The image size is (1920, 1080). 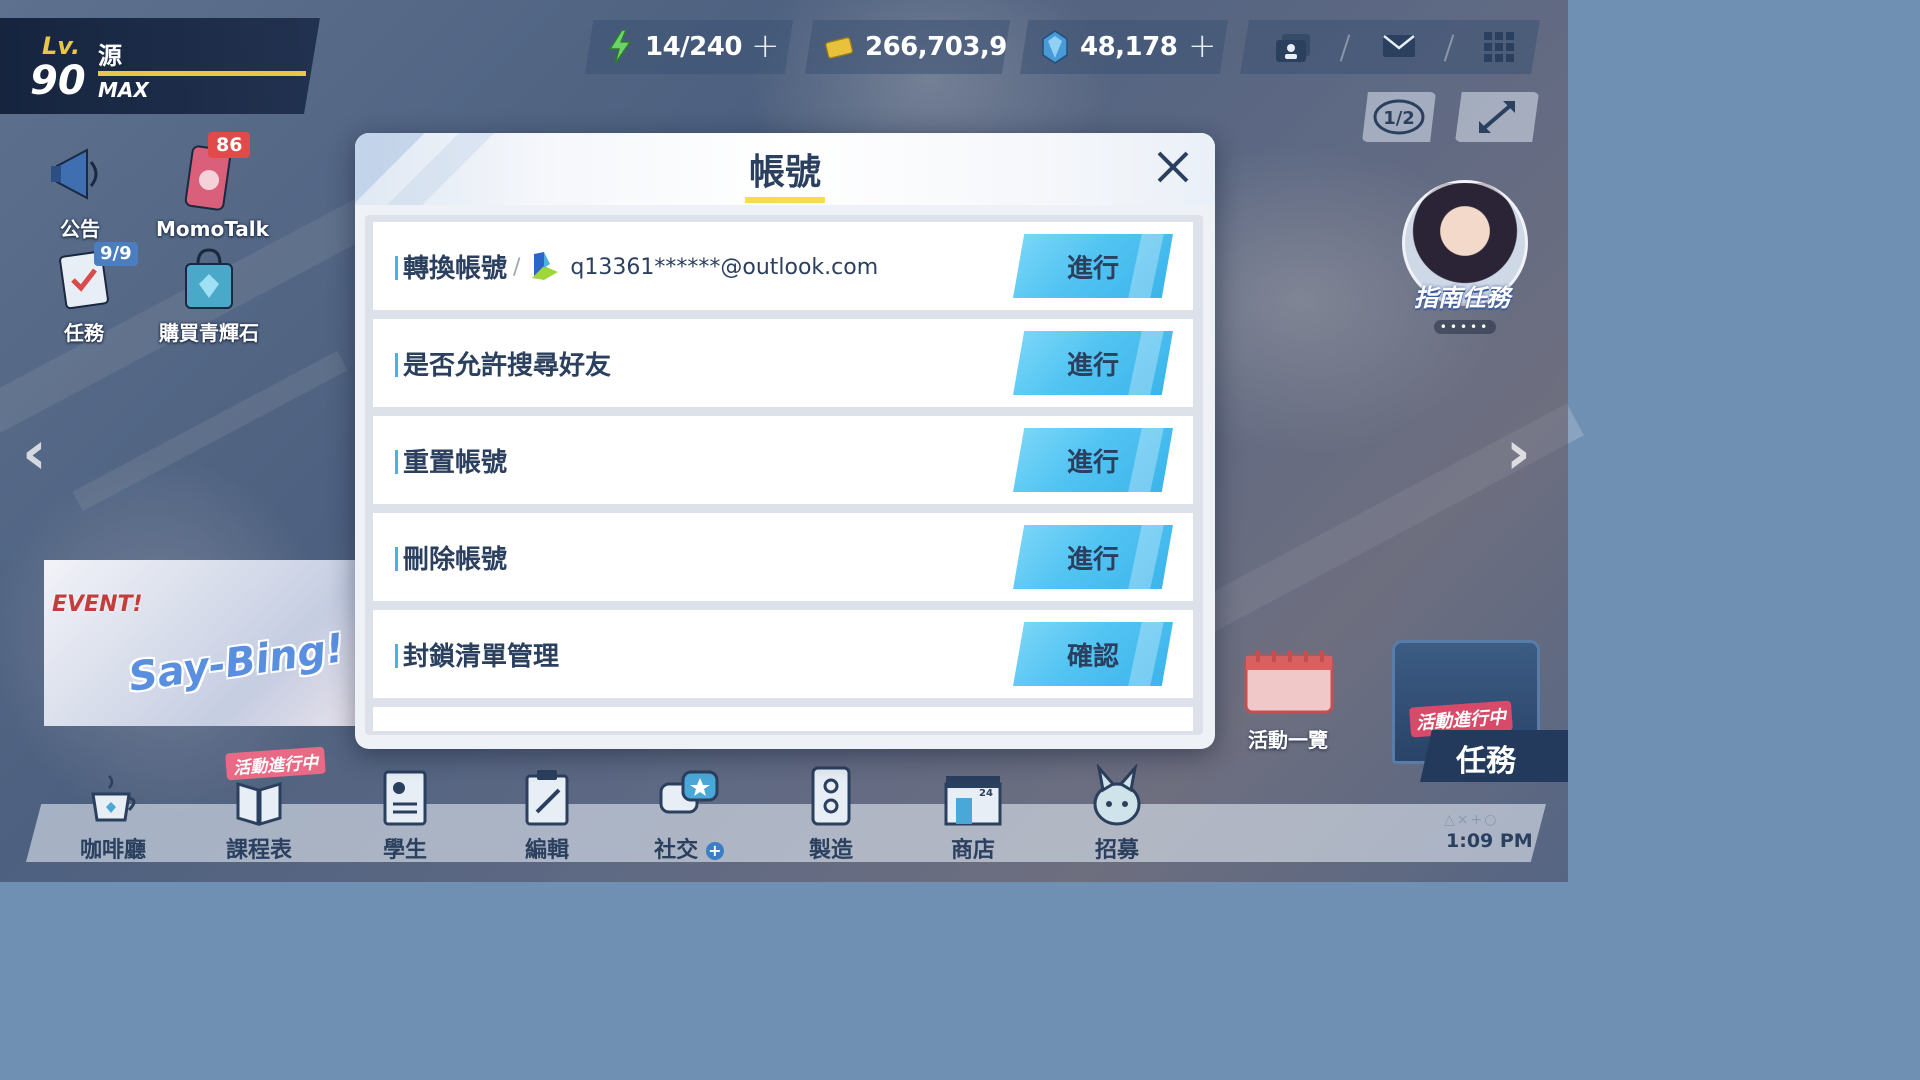 I want to click on add-pyroxene-button: +, so click(x=1202, y=46).